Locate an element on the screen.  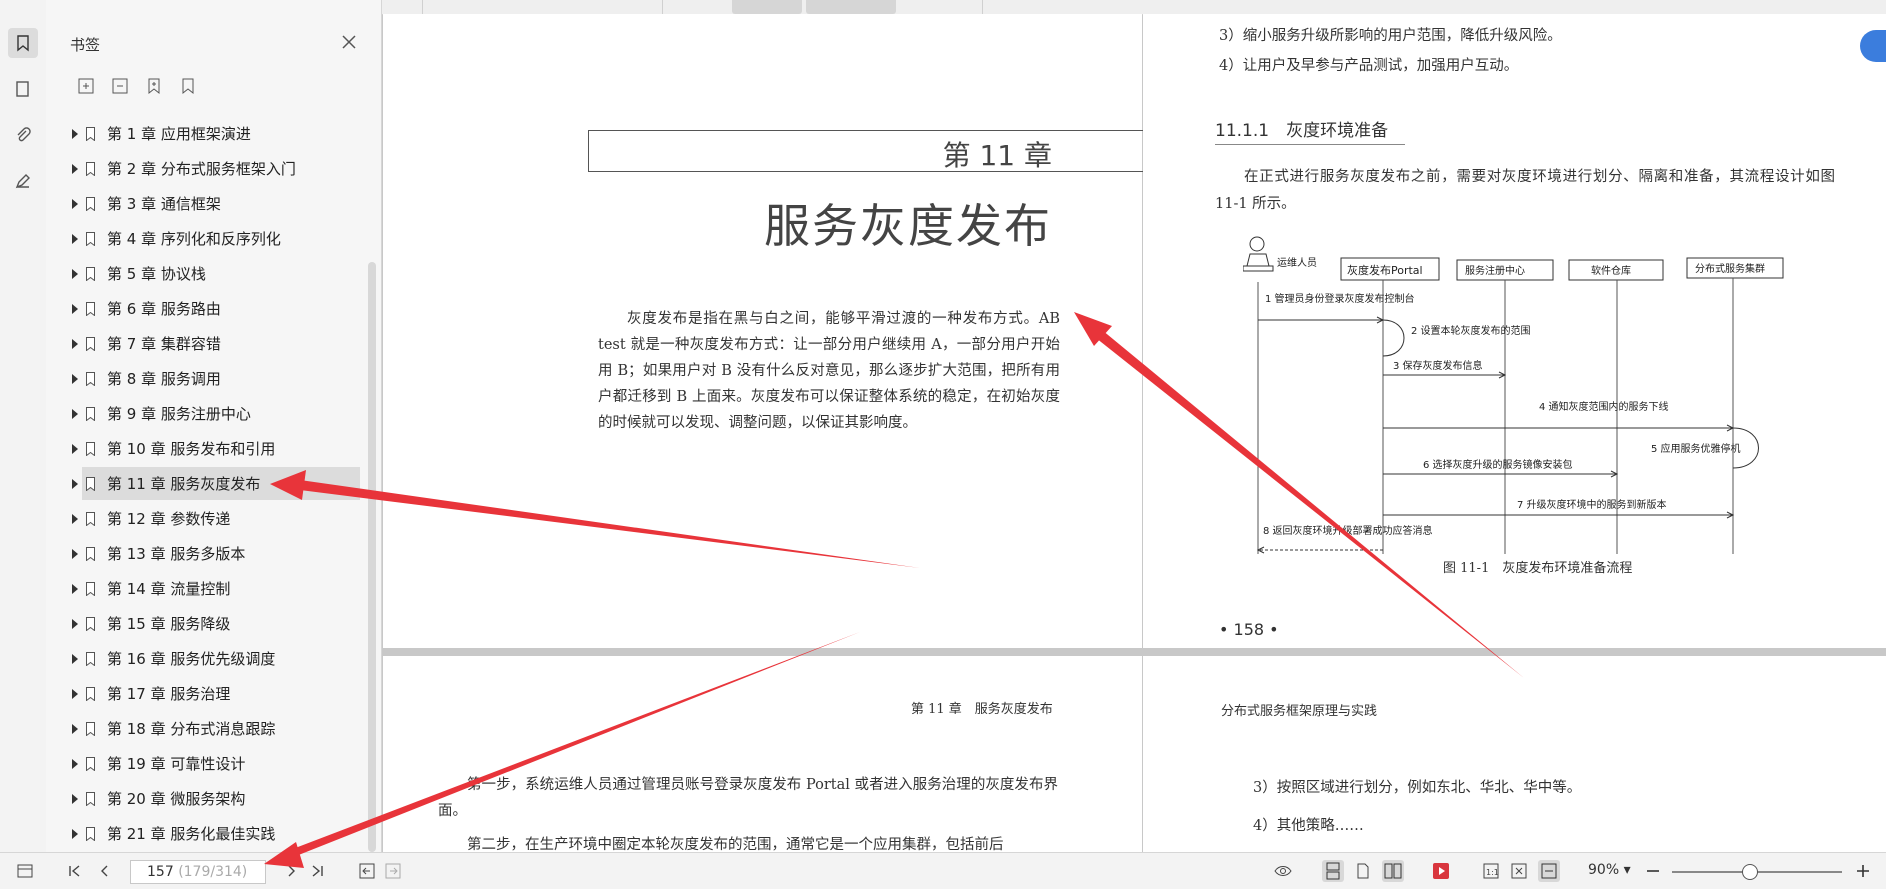
bookmark-item: 第 2 章 分布式服务框架入门 is located at coordinates (206, 168).